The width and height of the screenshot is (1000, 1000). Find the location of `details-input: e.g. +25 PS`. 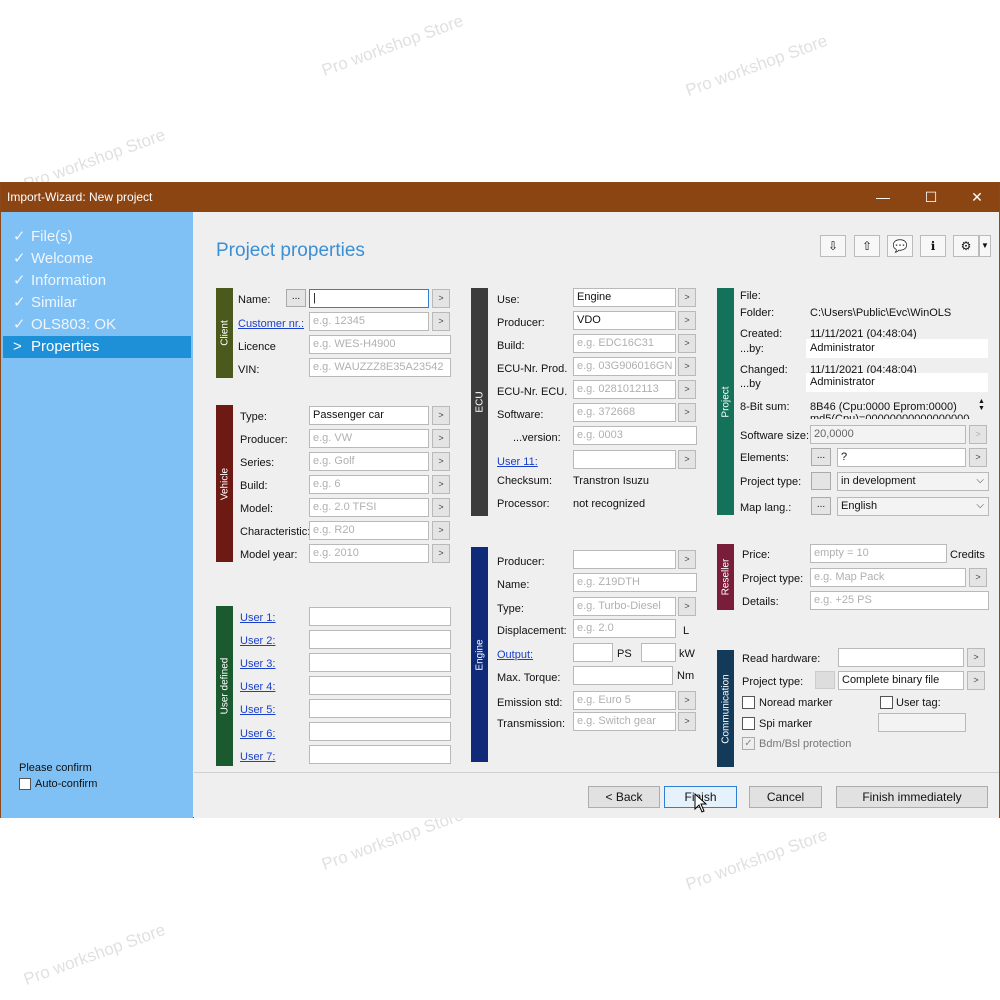

details-input: e.g. +25 PS is located at coordinates (899, 600).